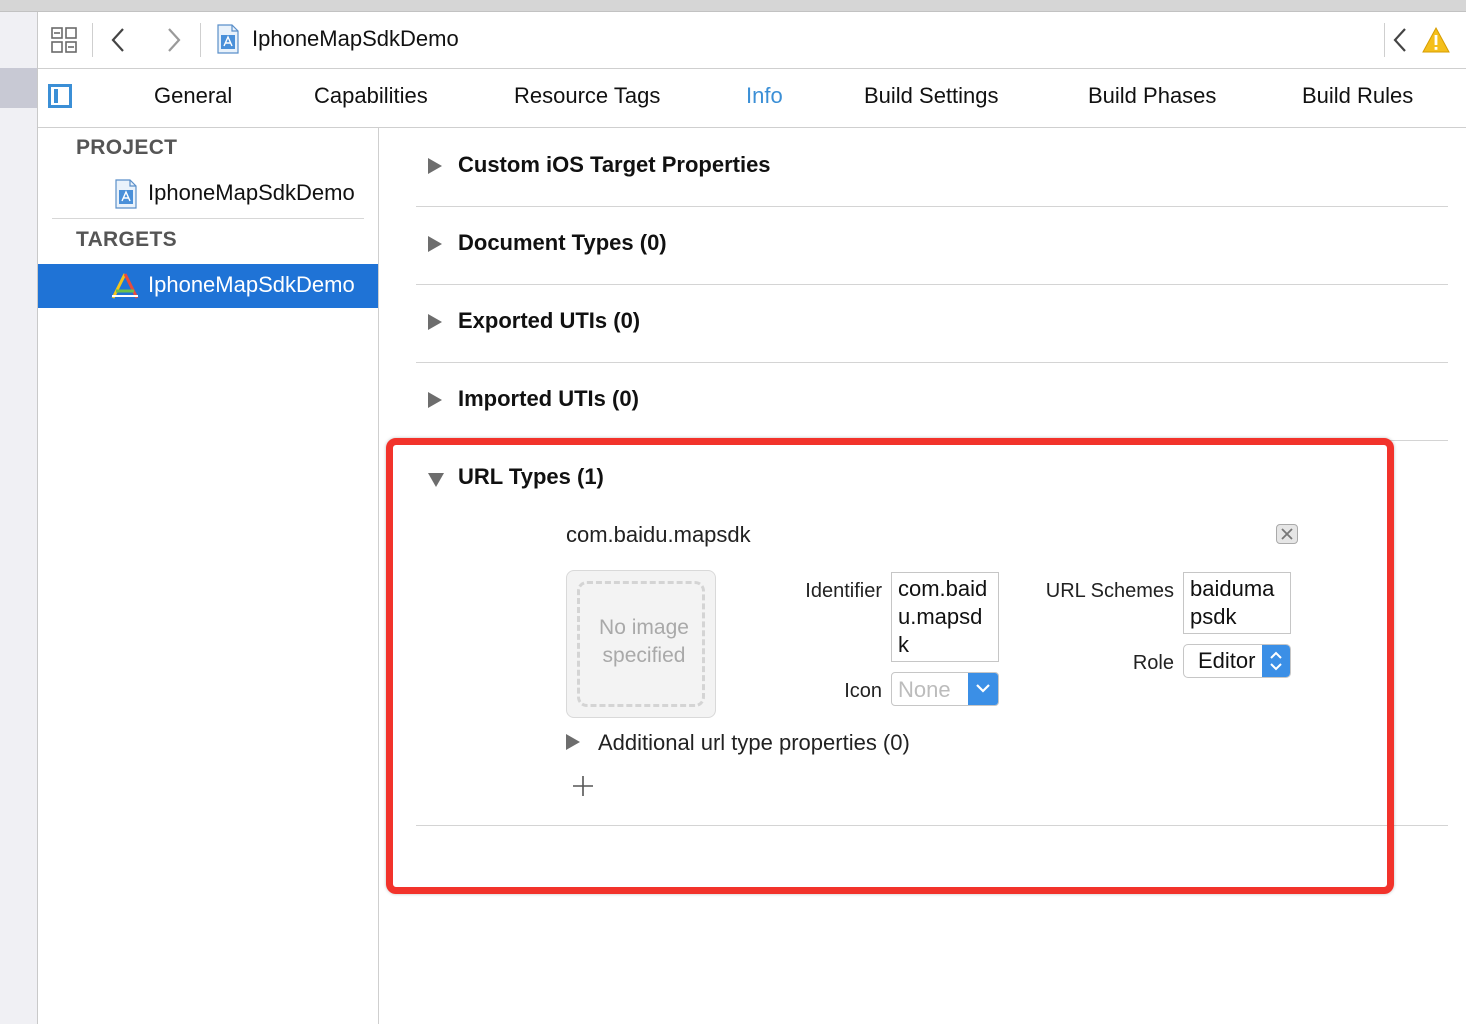  Describe the element at coordinates (18, 88) in the screenshot. I see `navigator-selection` at that location.